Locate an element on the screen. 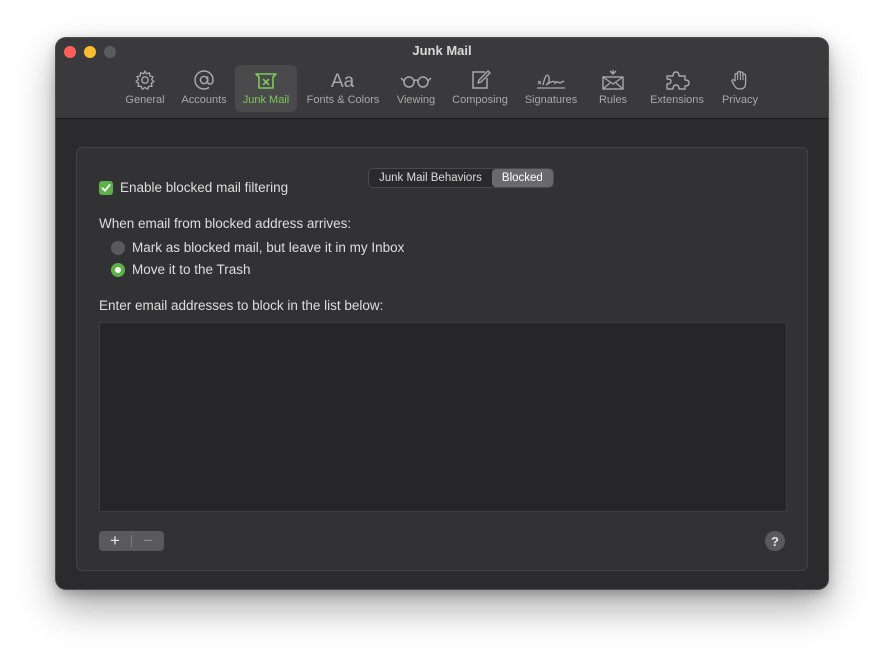 This screenshot has width=884, height=664. window-title: Junk Mail is located at coordinates (442, 50).